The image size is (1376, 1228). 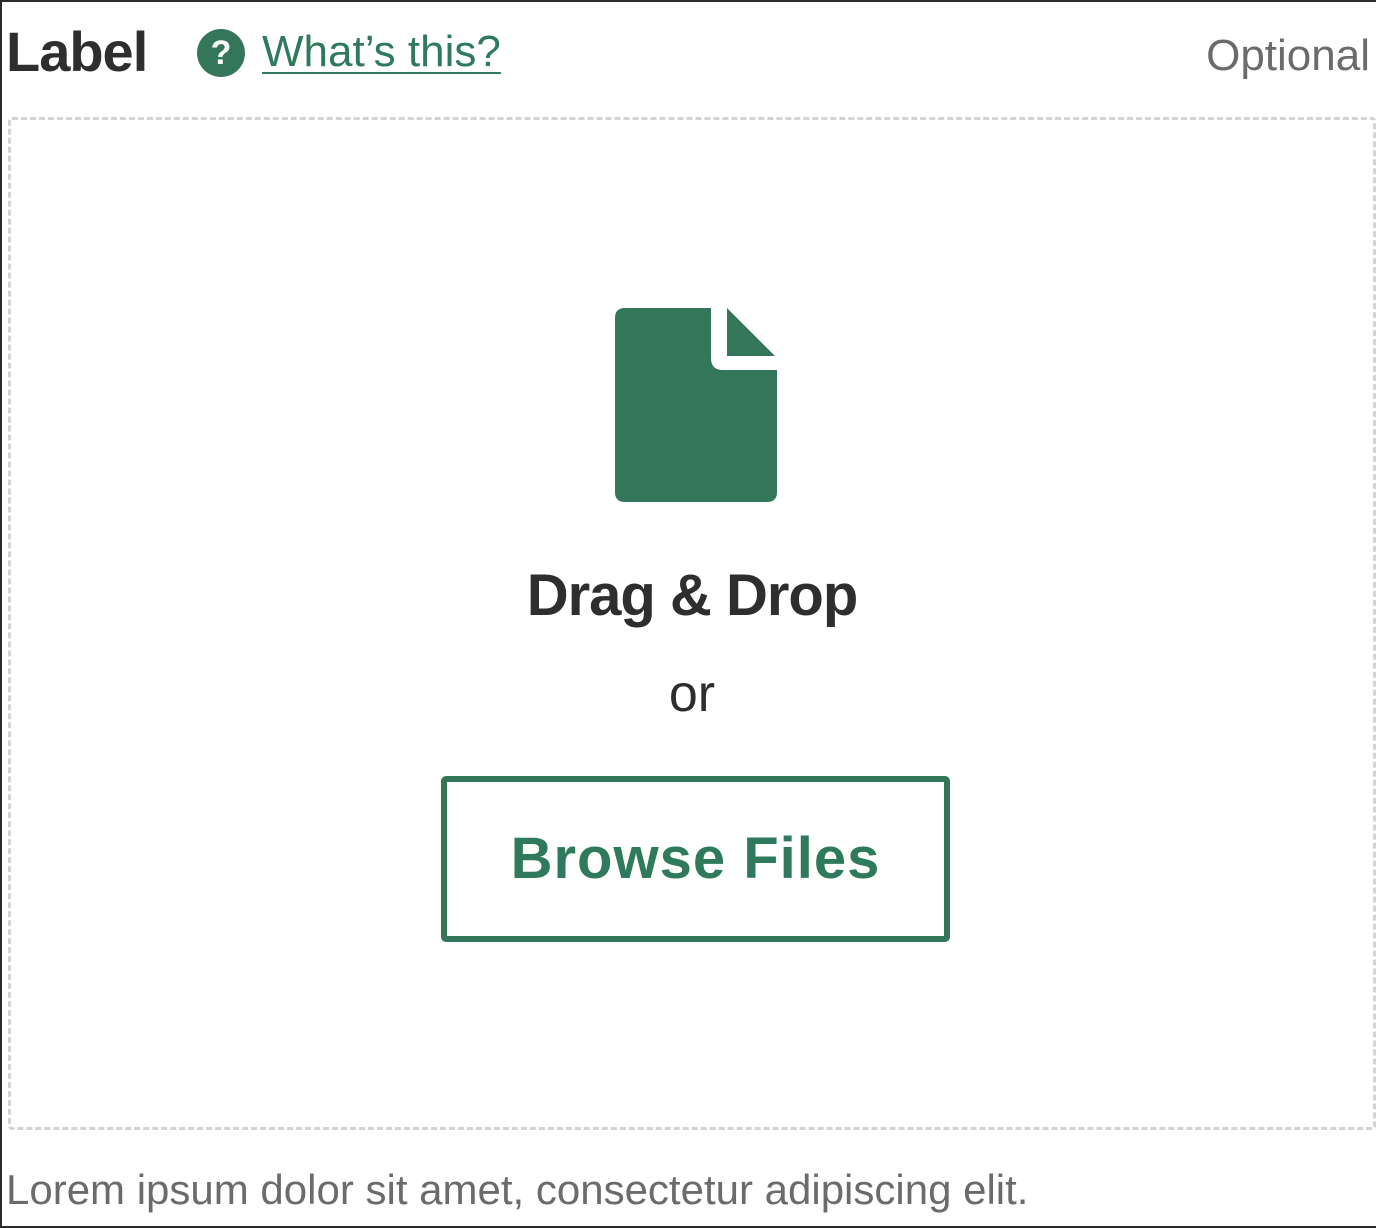 I want to click on file-icon, so click(x=696, y=405).